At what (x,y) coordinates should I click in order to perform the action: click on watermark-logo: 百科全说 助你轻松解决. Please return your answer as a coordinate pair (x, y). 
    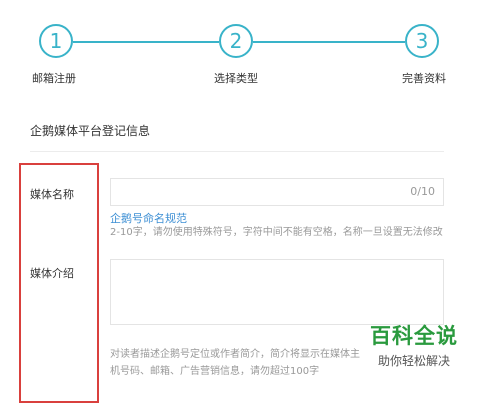
    Looking at the image, I should click on (414, 344).